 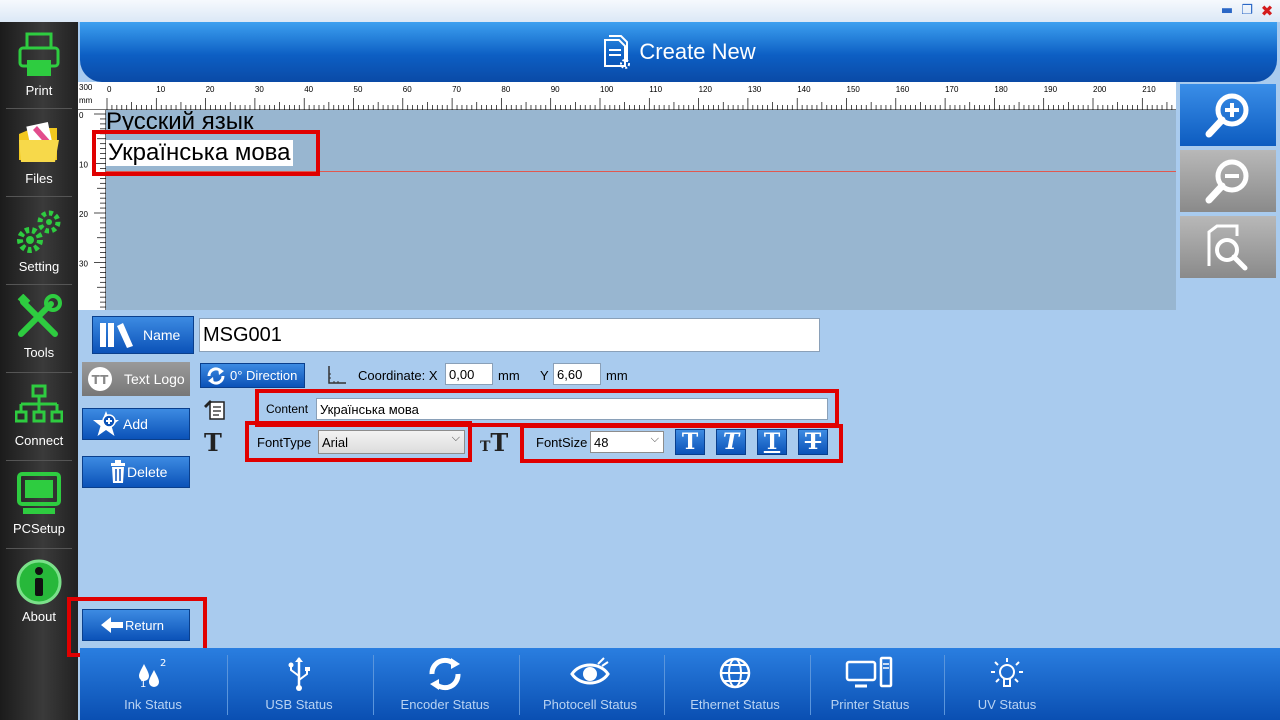 I want to click on strikethrough-icon: T, so click(x=813, y=442).